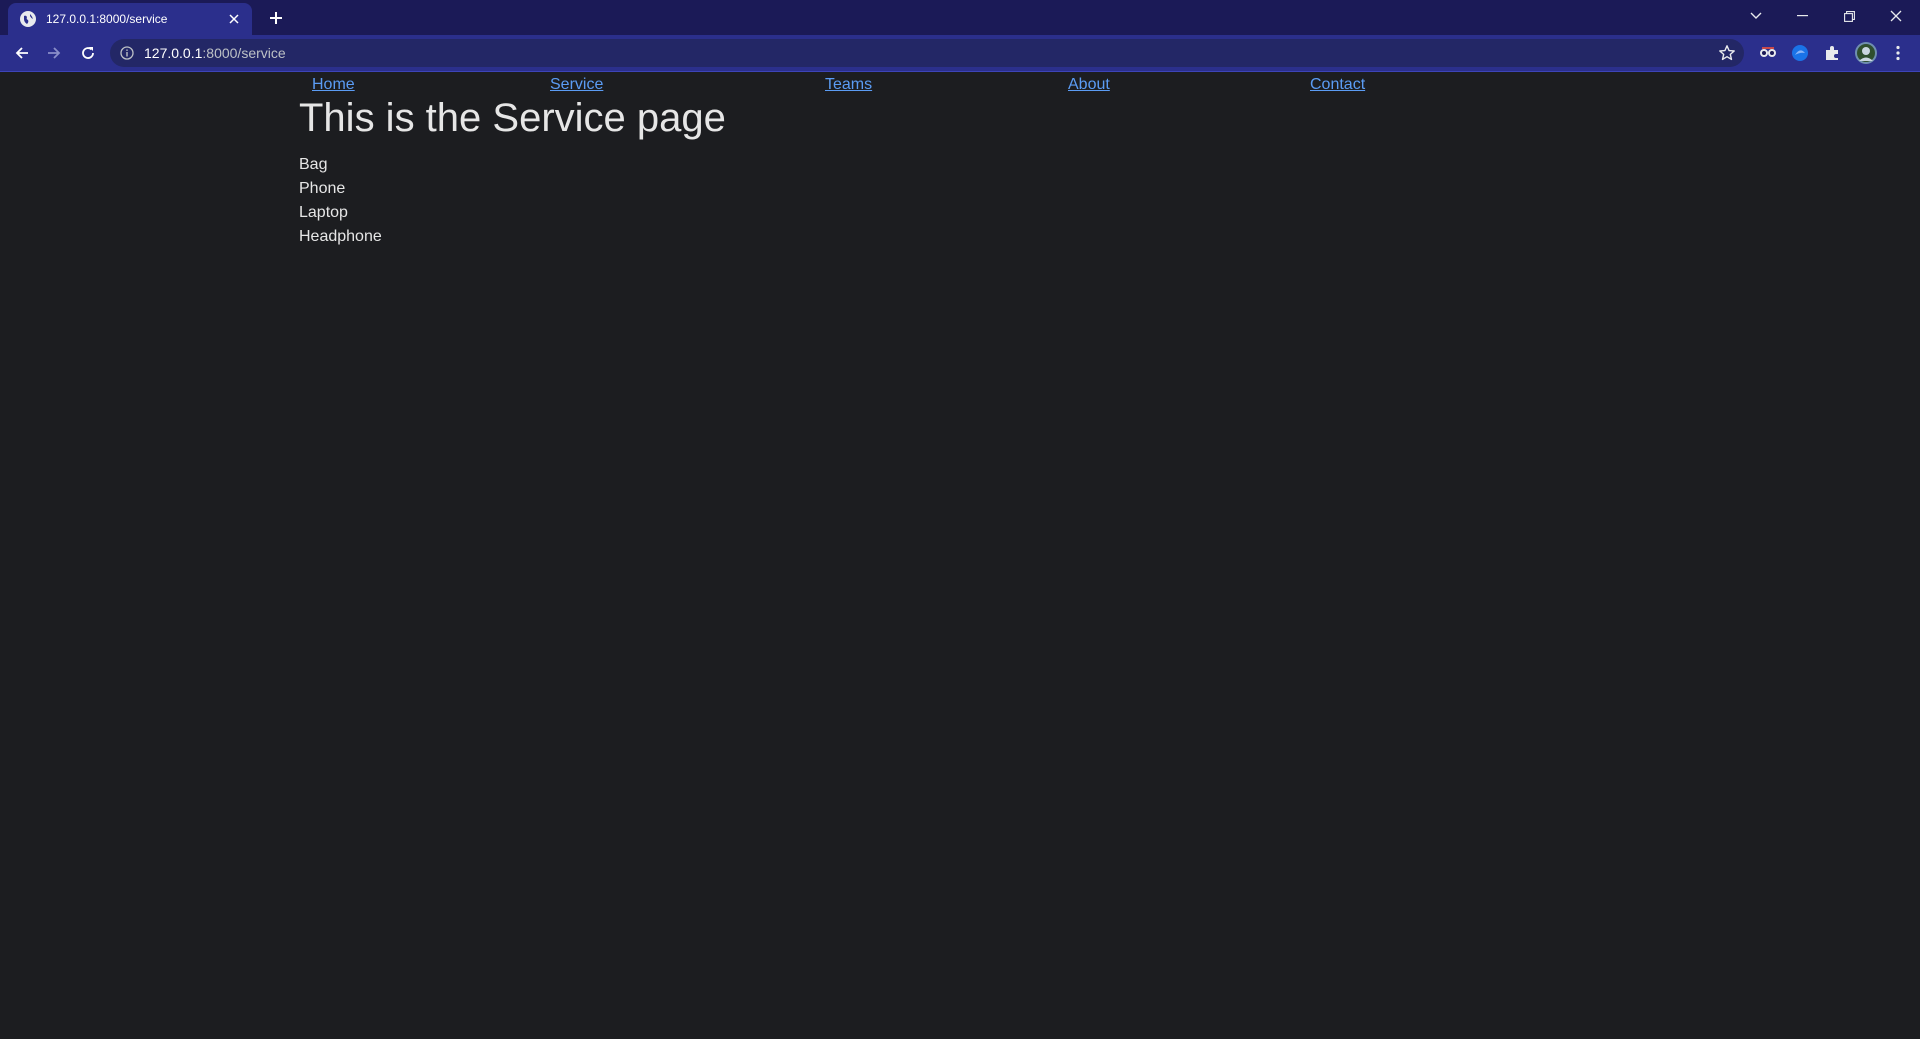 The width and height of the screenshot is (1920, 1039). What do you see at coordinates (960, 17) in the screenshot?
I see `tab-strip: 127.0.0.1:8000/service` at bounding box center [960, 17].